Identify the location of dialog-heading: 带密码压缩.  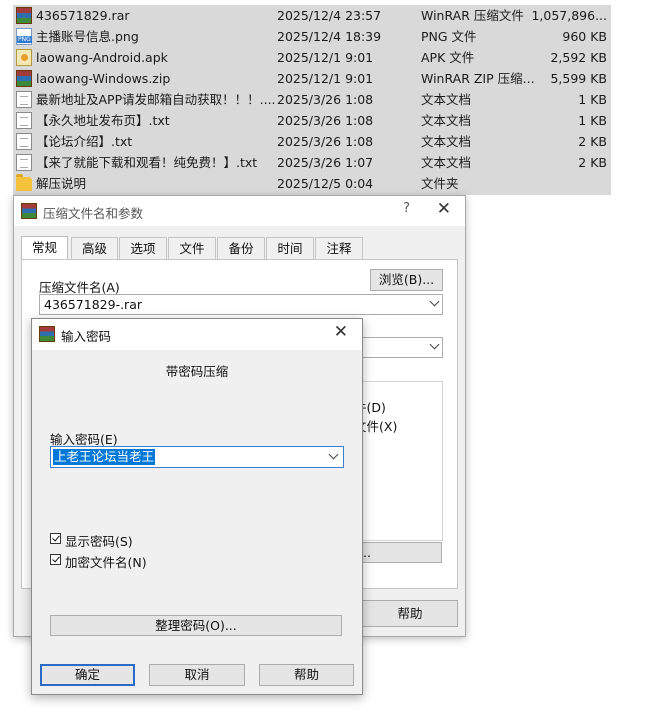
(197, 371).